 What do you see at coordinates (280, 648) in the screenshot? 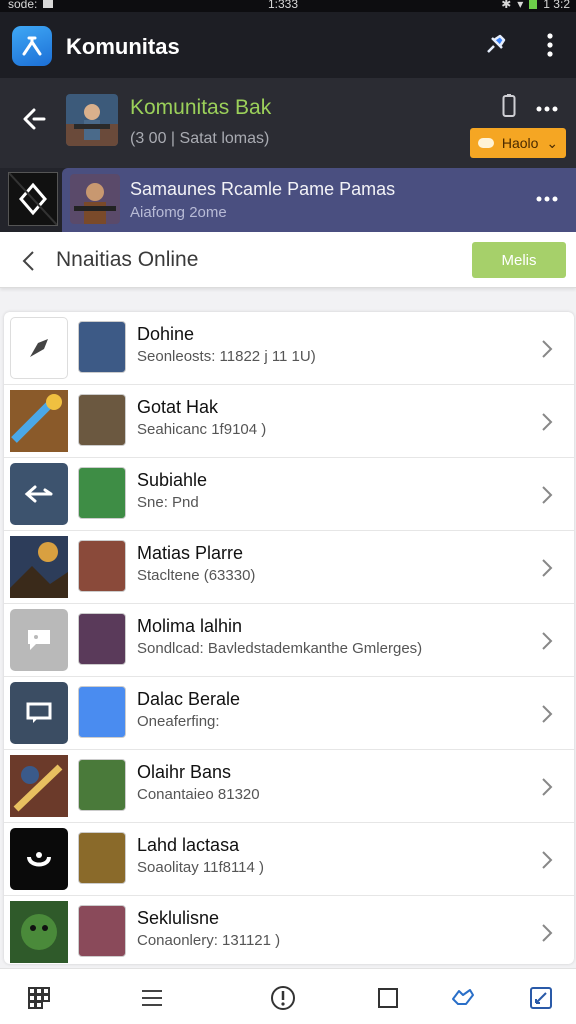
I see `item-meta: Sondlcad: Bavledstademkanthe Gmlerges)` at bounding box center [280, 648].